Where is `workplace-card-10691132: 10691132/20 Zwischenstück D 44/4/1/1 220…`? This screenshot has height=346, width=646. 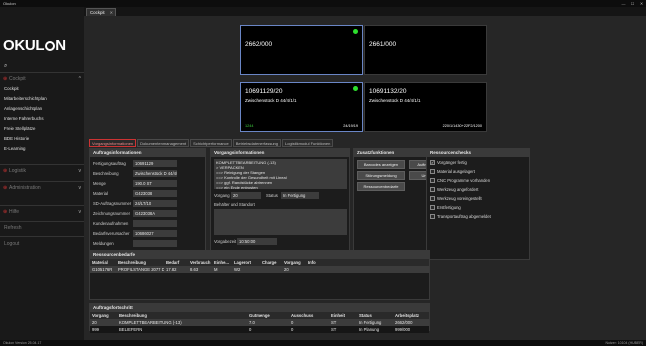
workplace-card-10691132: 10691132/20 Zwischenstück D 44/4/1/1 220… is located at coordinates (425, 107).